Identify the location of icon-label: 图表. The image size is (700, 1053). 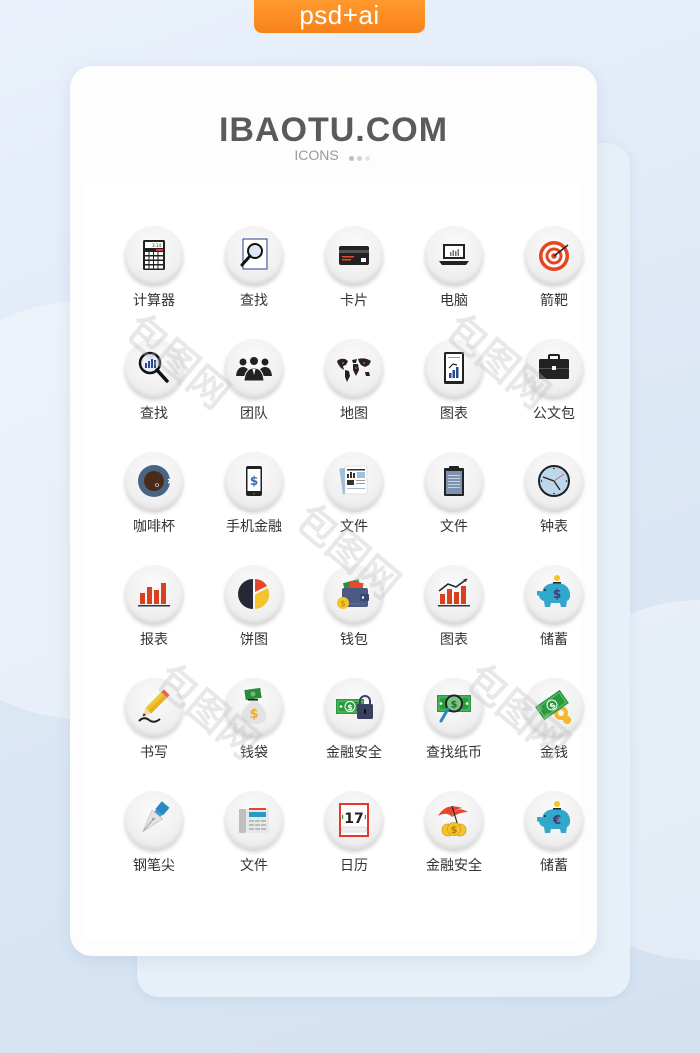
(454, 639).